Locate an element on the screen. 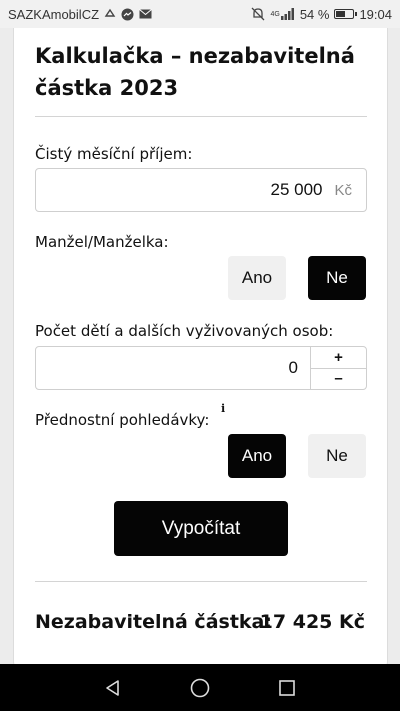  title-divider is located at coordinates (201, 116).